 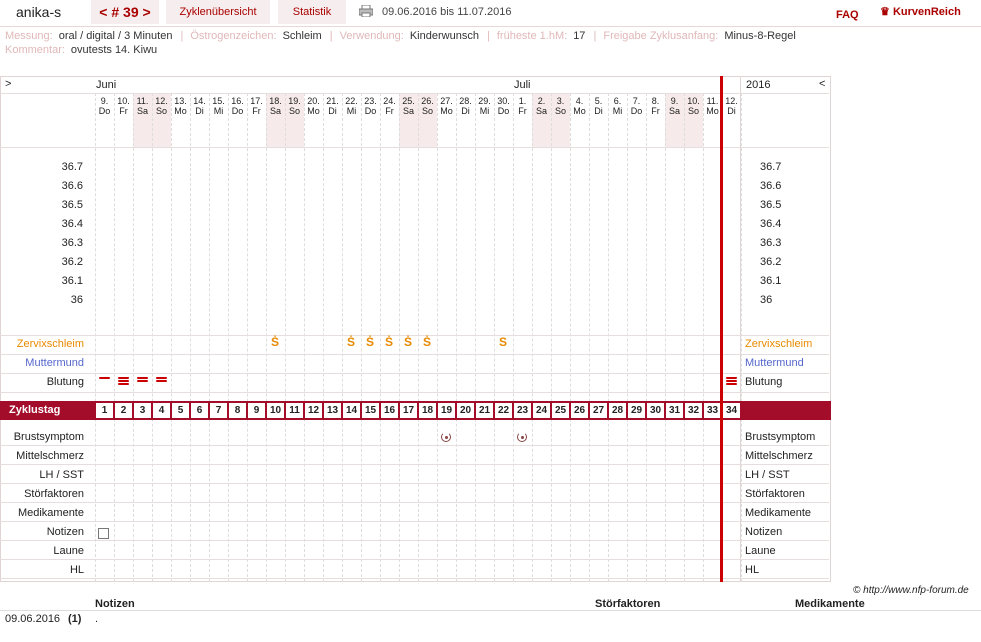 What do you see at coordinates (50, 344) in the screenshot?
I see `row-label: Zervixschleim` at bounding box center [50, 344].